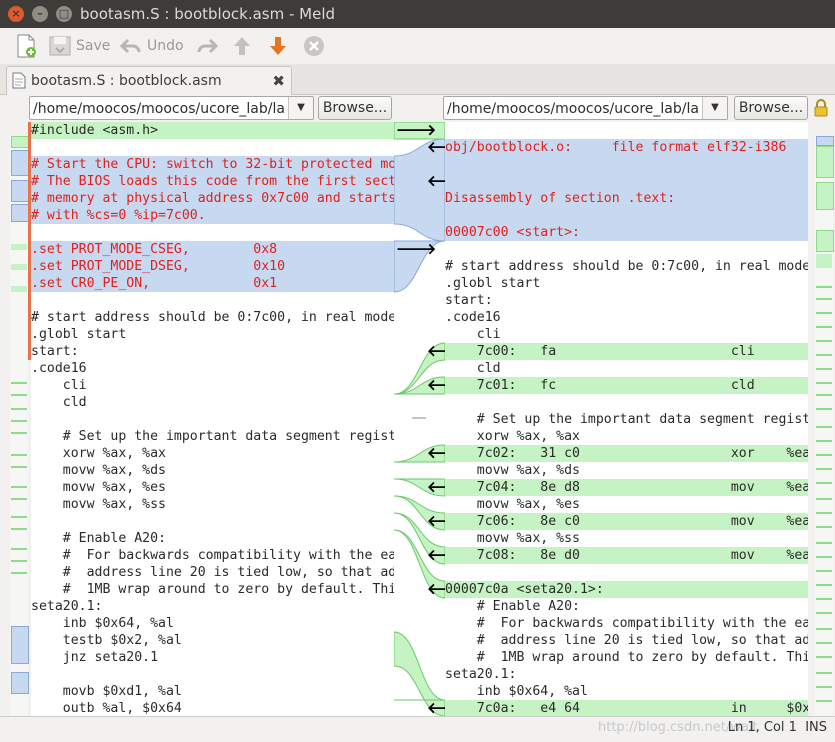  I want to click on right-code-line: 7c08: 8e d0 mov %ea, so click(626, 555).